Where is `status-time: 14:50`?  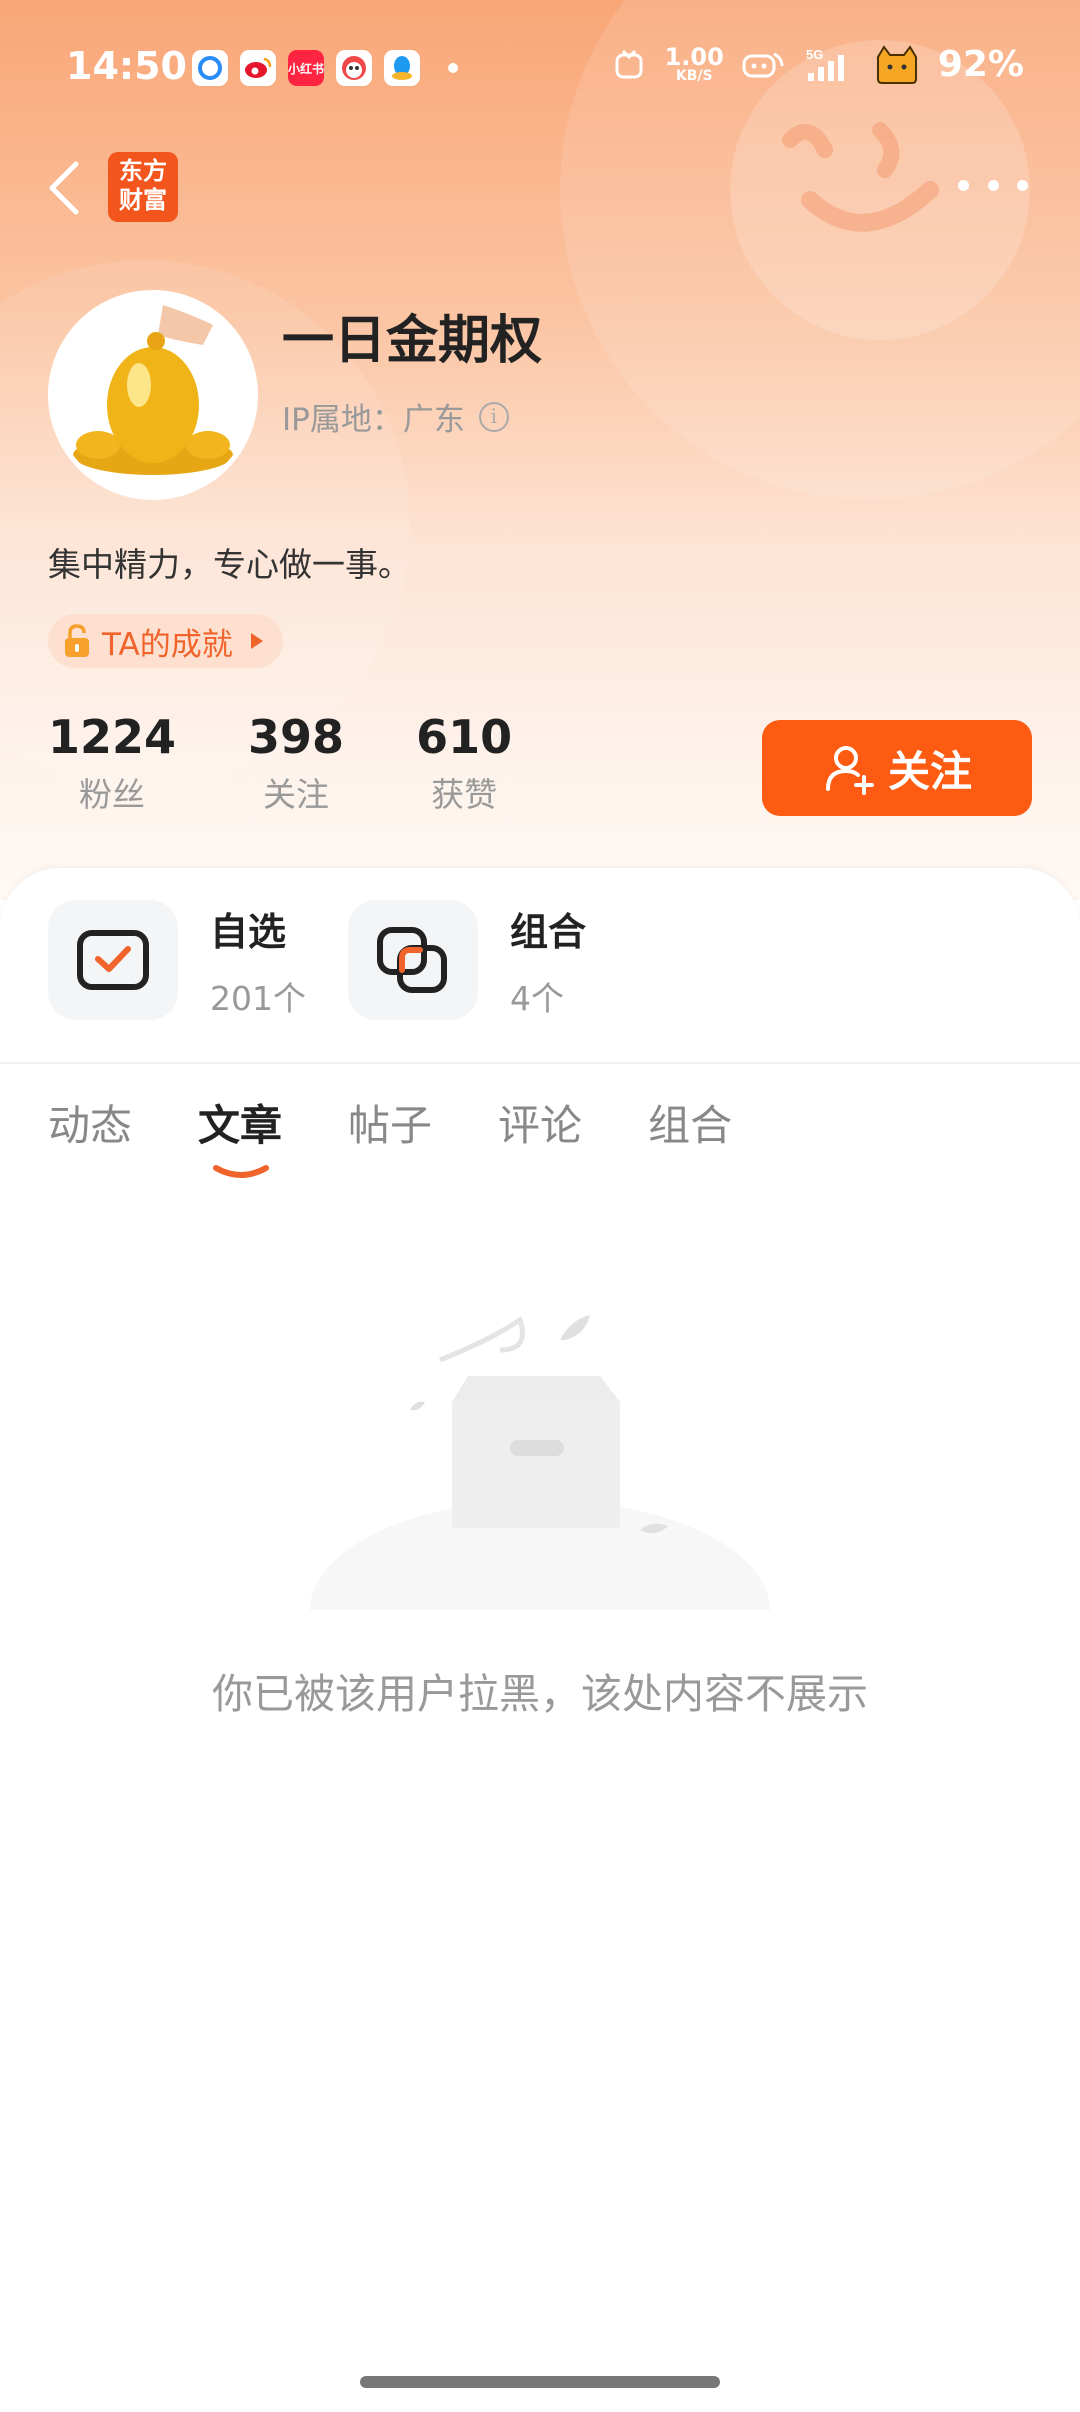 status-time: 14:50 is located at coordinates (126, 66).